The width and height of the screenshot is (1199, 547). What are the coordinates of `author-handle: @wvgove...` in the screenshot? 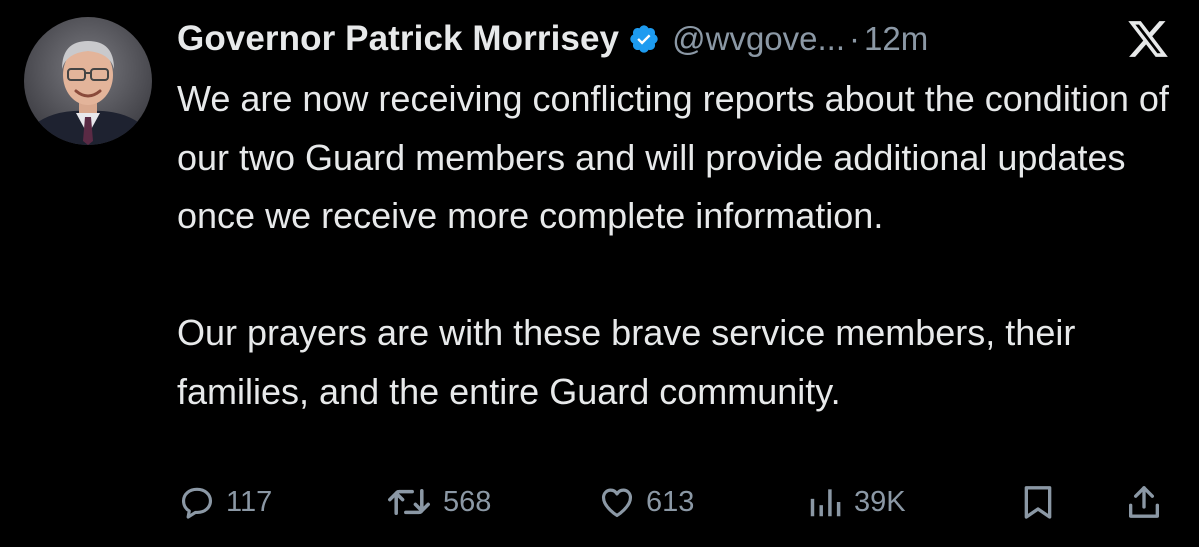 It's located at (758, 39).